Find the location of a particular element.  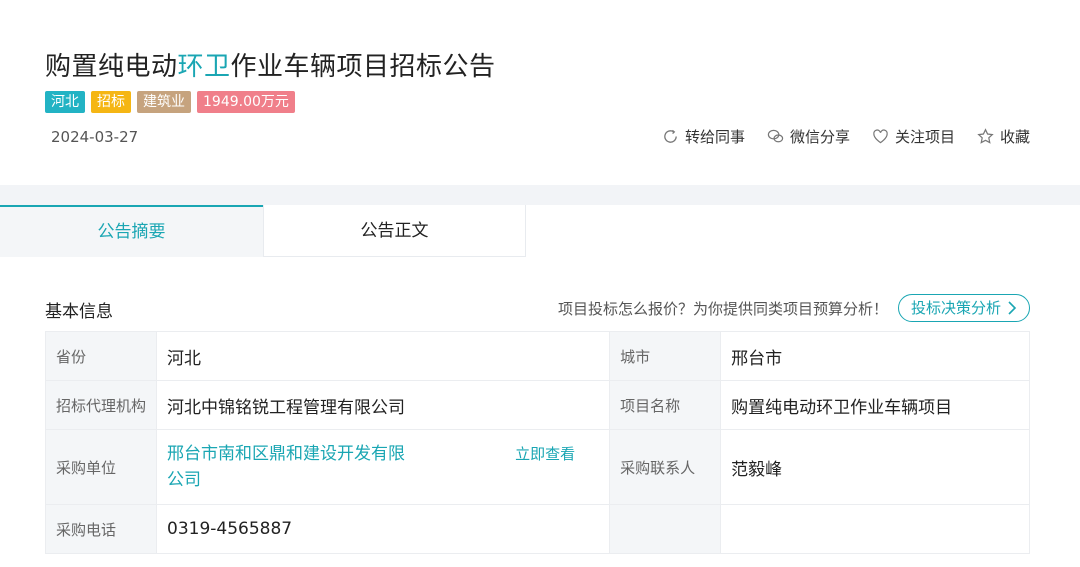

tab-bar: 公告摘要 公告正文 is located at coordinates (263, 231).